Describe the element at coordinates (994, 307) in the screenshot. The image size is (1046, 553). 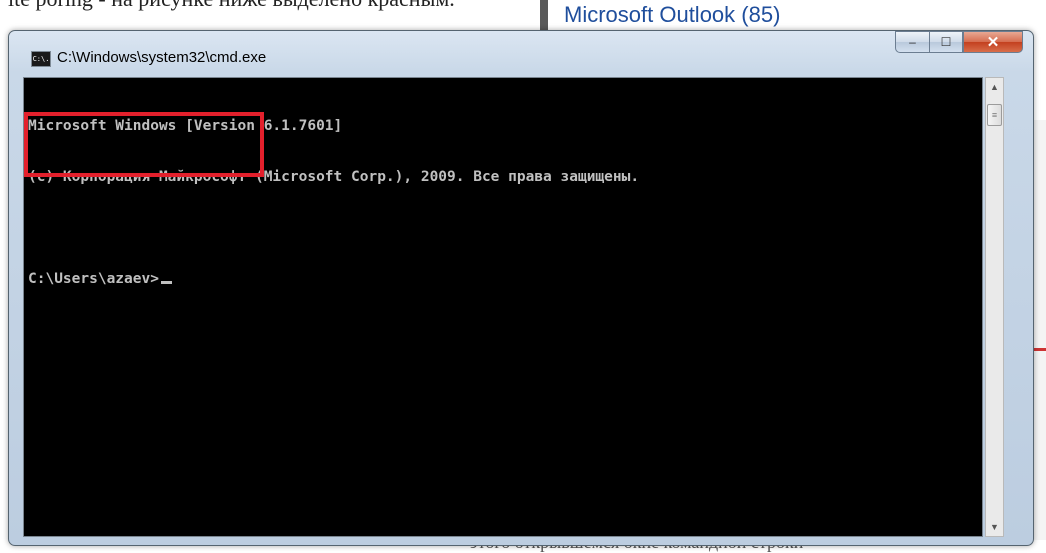
I see `vertical-scrollbar: ▲ ≡ ▼` at that location.